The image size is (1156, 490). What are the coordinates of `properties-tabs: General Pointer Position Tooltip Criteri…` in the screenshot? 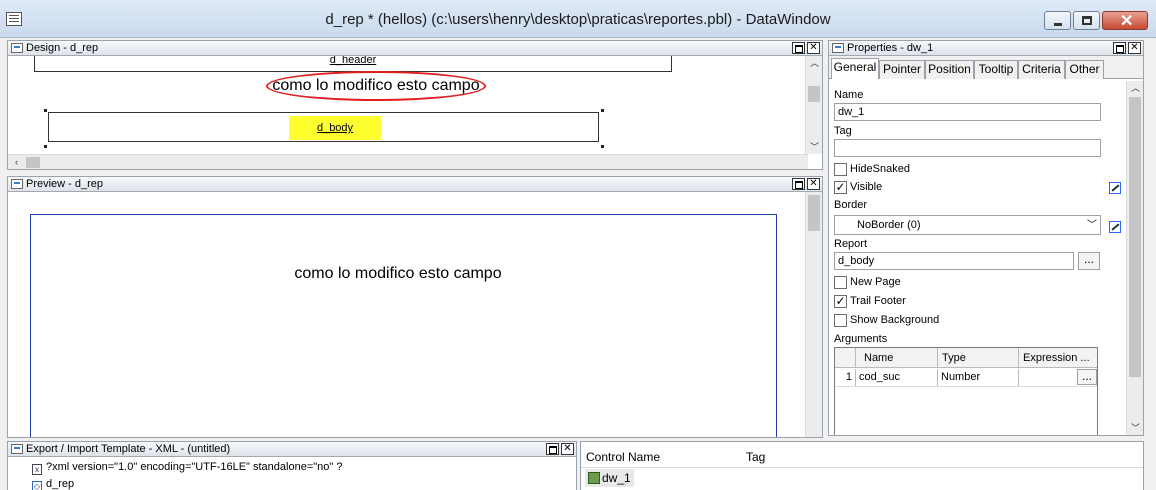 It's located at (986, 68).